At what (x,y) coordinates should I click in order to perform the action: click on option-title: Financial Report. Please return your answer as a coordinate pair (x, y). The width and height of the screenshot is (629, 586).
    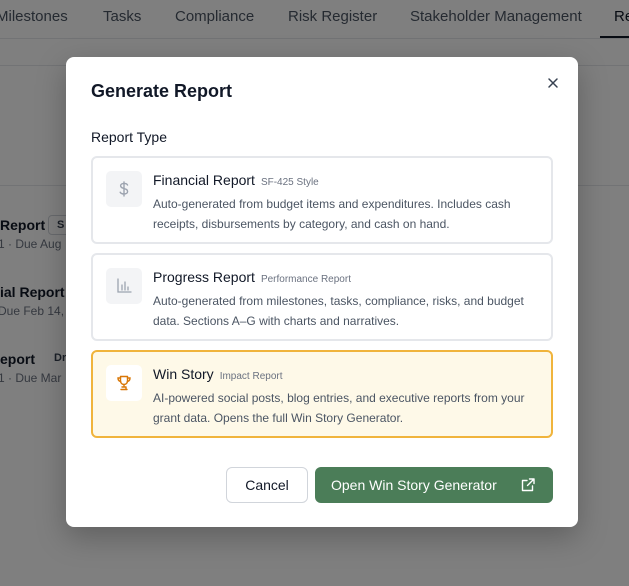
    Looking at the image, I should click on (204, 180).